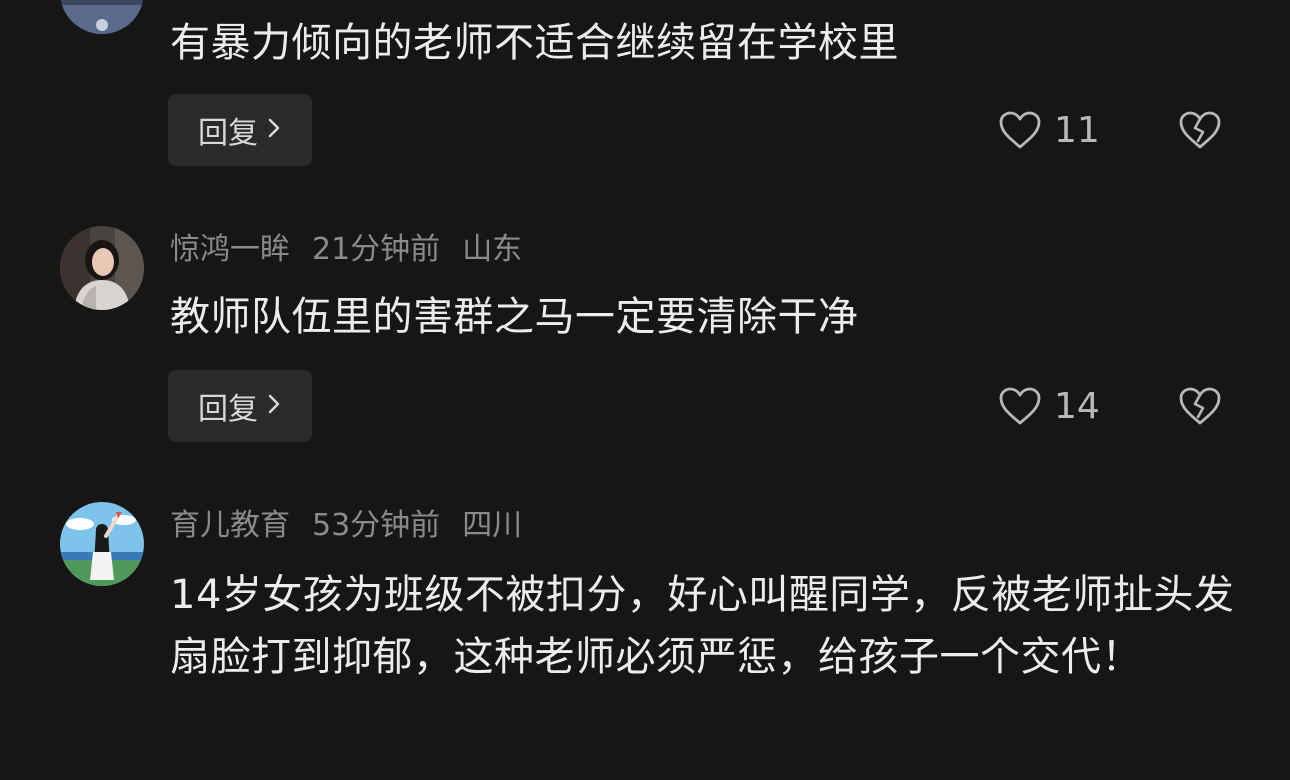 This screenshot has width=1290, height=780. What do you see at coordinates (230, 249) in the screenshot?
I see `username: 惊鸿一眸` at bounding box center [230, 249].